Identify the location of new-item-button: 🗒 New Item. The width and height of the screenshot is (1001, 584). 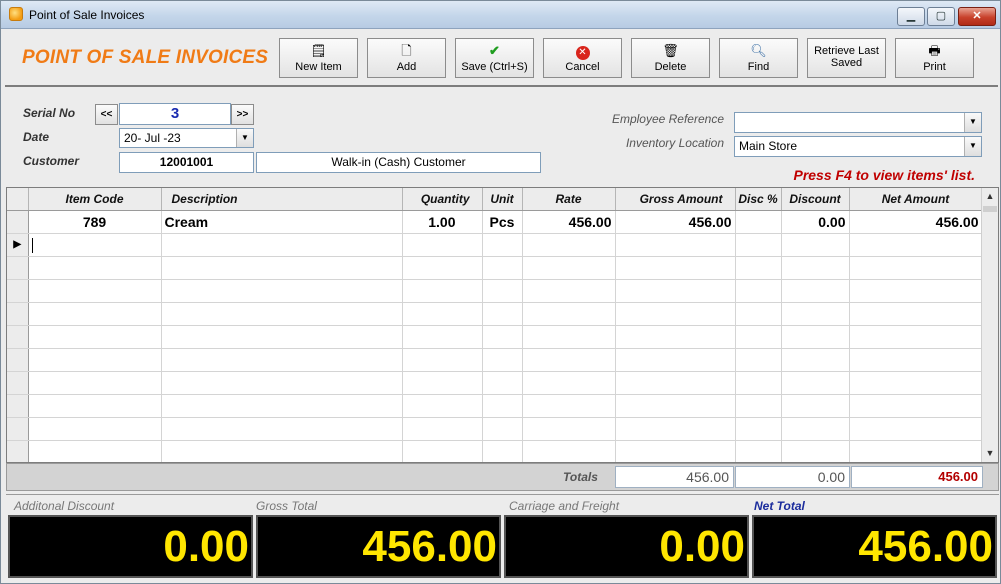
(318, 58).